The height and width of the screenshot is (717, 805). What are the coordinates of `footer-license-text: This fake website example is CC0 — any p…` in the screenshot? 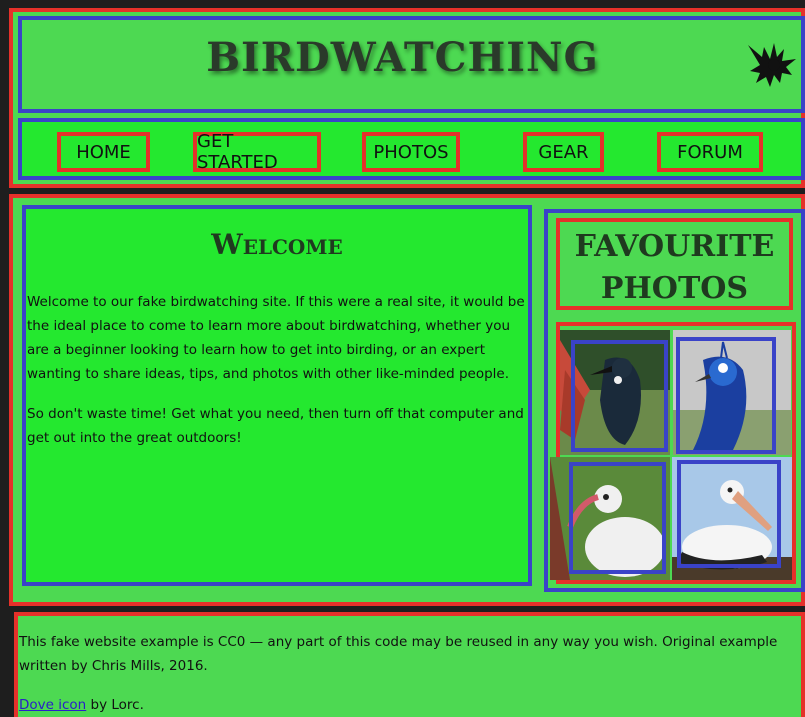 It's located at (398, 654).